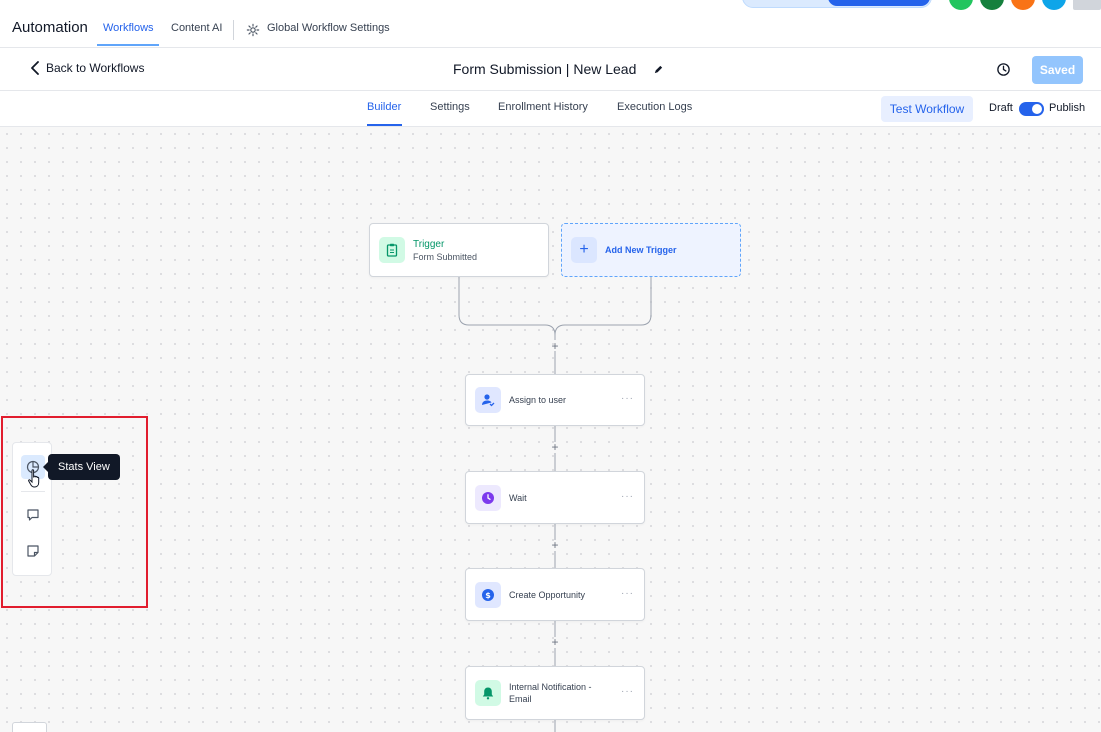  Describe the element at coordinates (518, 497) in the screenshot. I see `action-label: Wait` at that location.